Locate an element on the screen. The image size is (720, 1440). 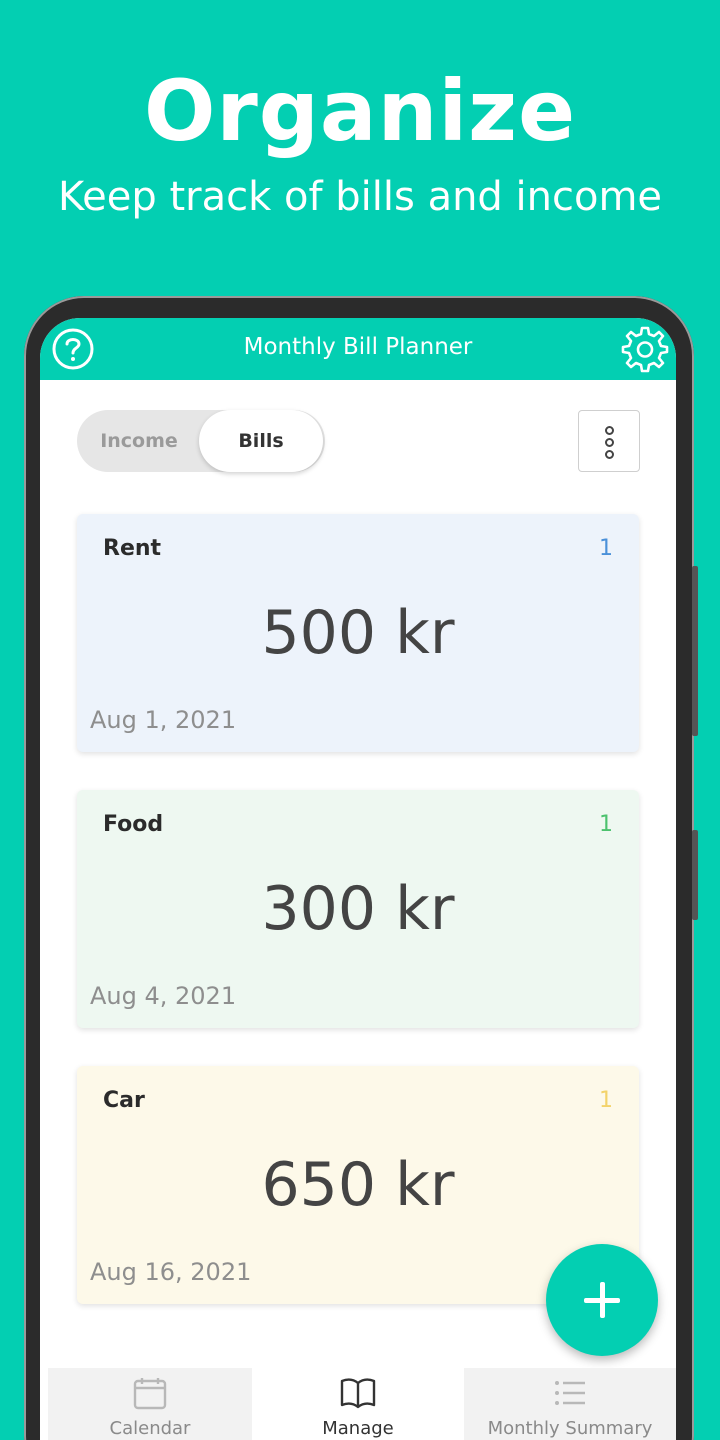
list-icon is located at coordinates (570, 1393).